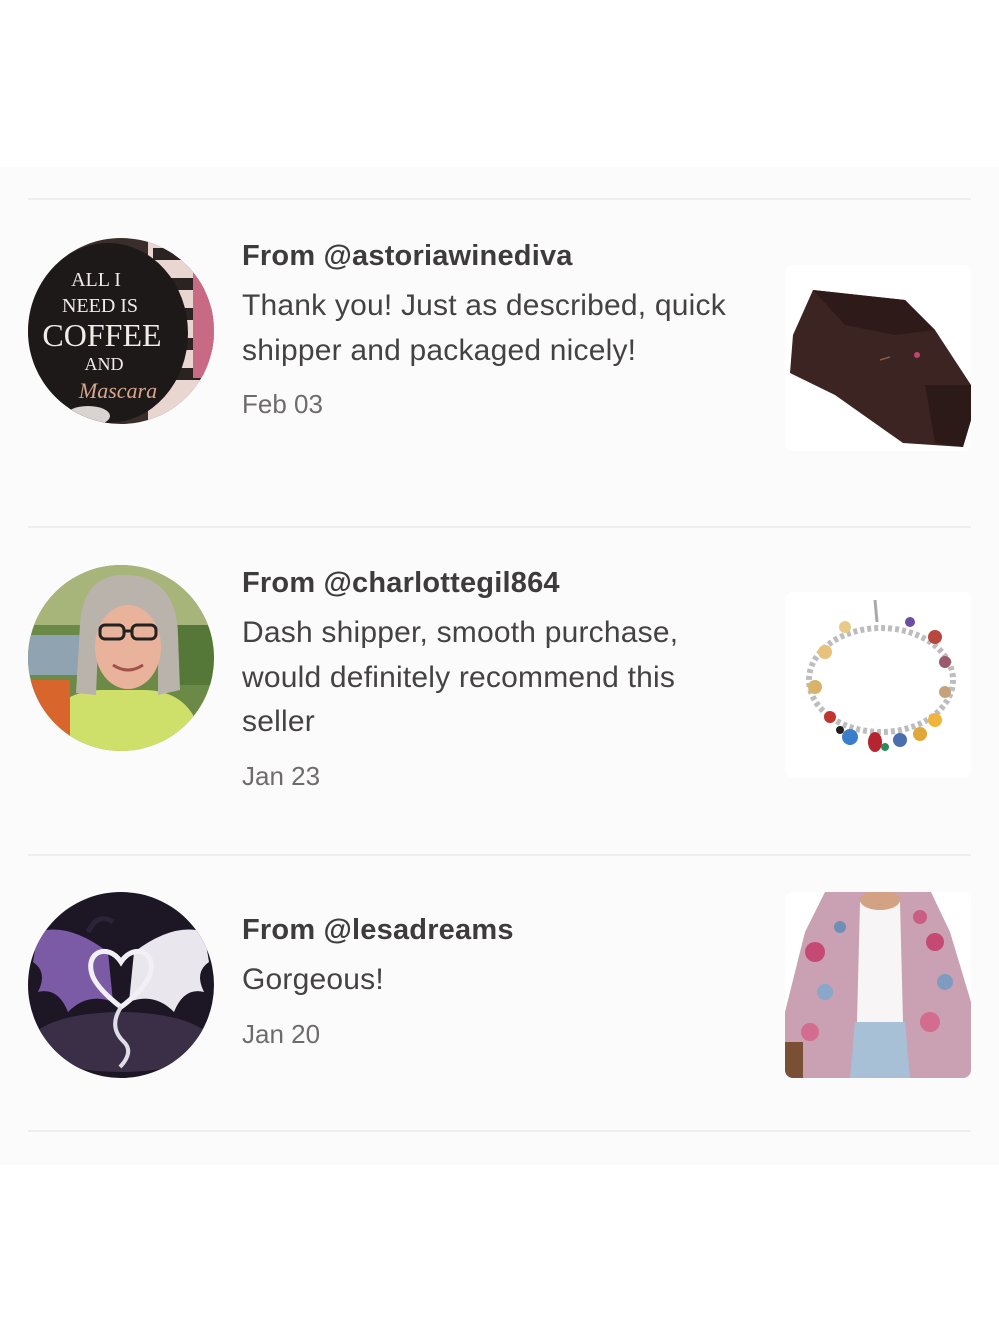 This screenshot has height=1333, width=999. I want to click on floral-kimono-icon, so click(878, 985).